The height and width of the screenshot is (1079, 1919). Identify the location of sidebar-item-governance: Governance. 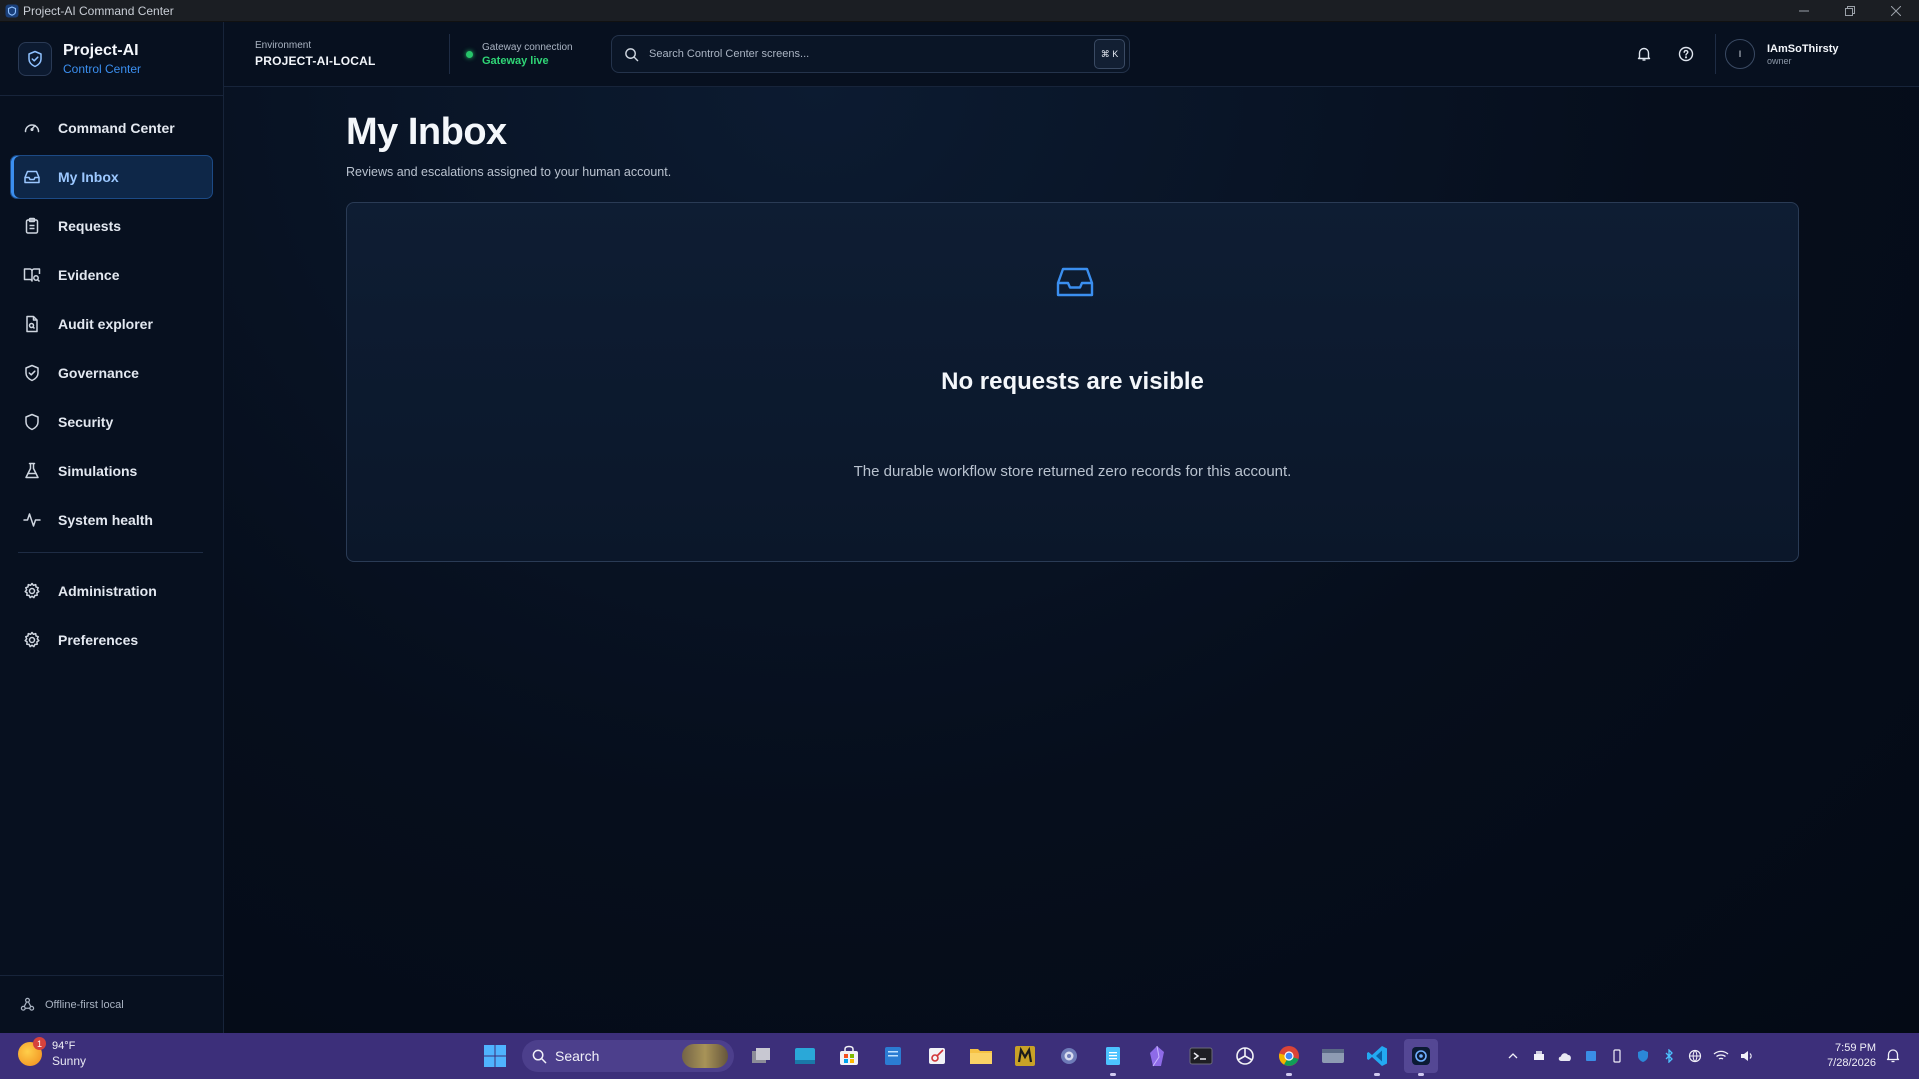
(111, 373).